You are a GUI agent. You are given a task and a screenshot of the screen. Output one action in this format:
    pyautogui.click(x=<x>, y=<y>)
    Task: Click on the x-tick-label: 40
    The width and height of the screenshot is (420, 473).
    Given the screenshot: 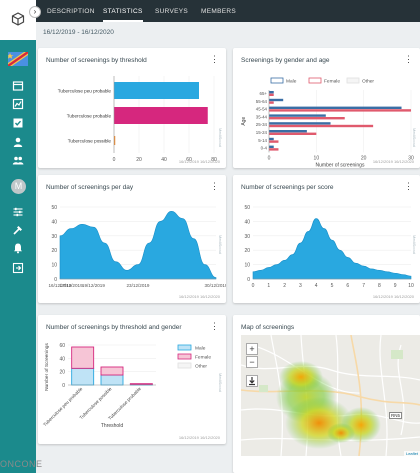 What is the action you would take?
    pyautogui.click(x=164, y=160)
    